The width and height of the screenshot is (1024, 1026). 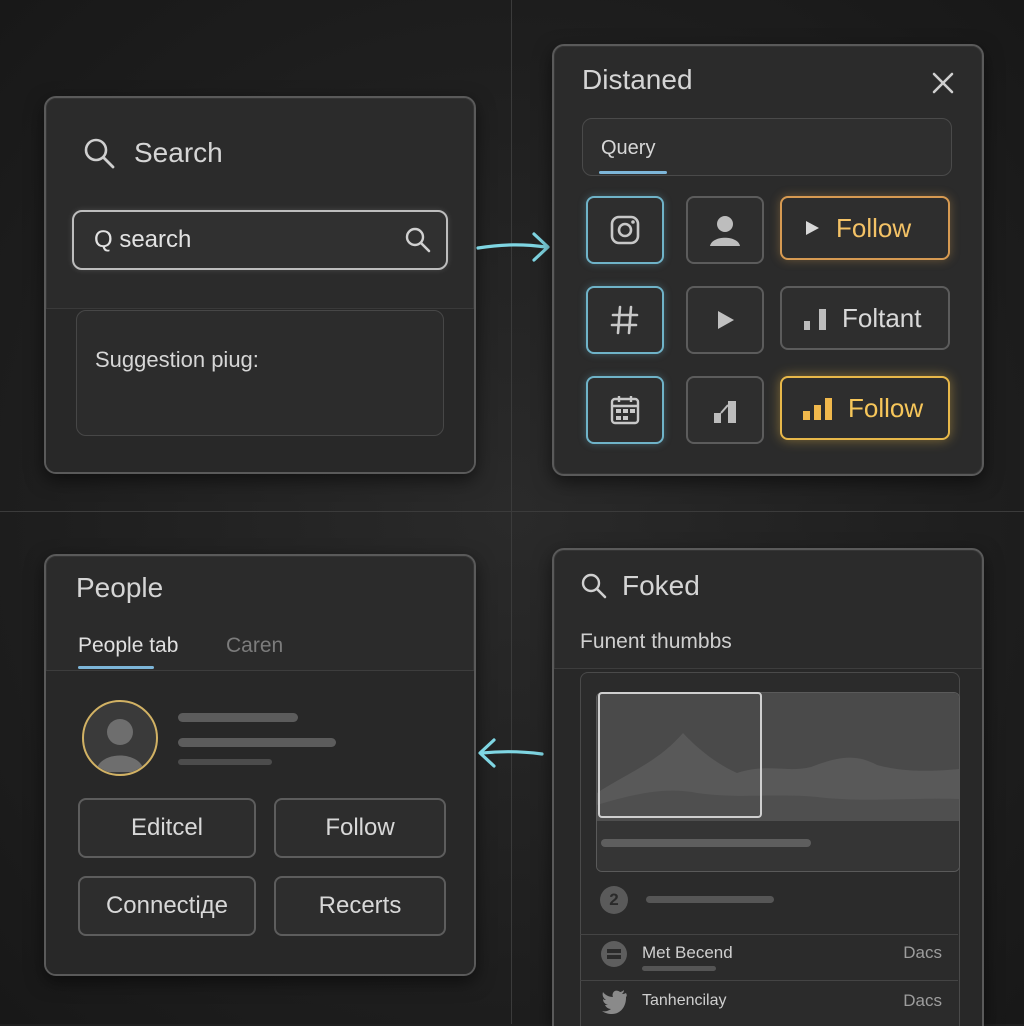 I want to click on connection-button: Connectiде, so click(x=167, y=906).